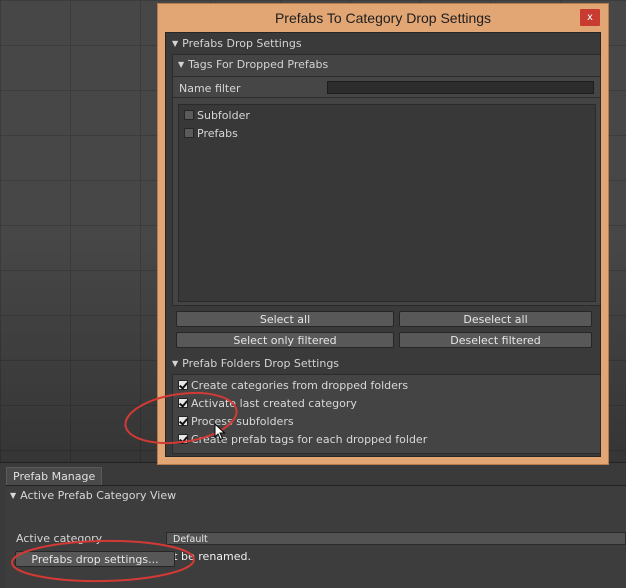 This screenshot has width=626, height=588. Describe the element at coordinates (495, 319) in the screenshot. I see `deselect-all-button: Deselect all` at that location.